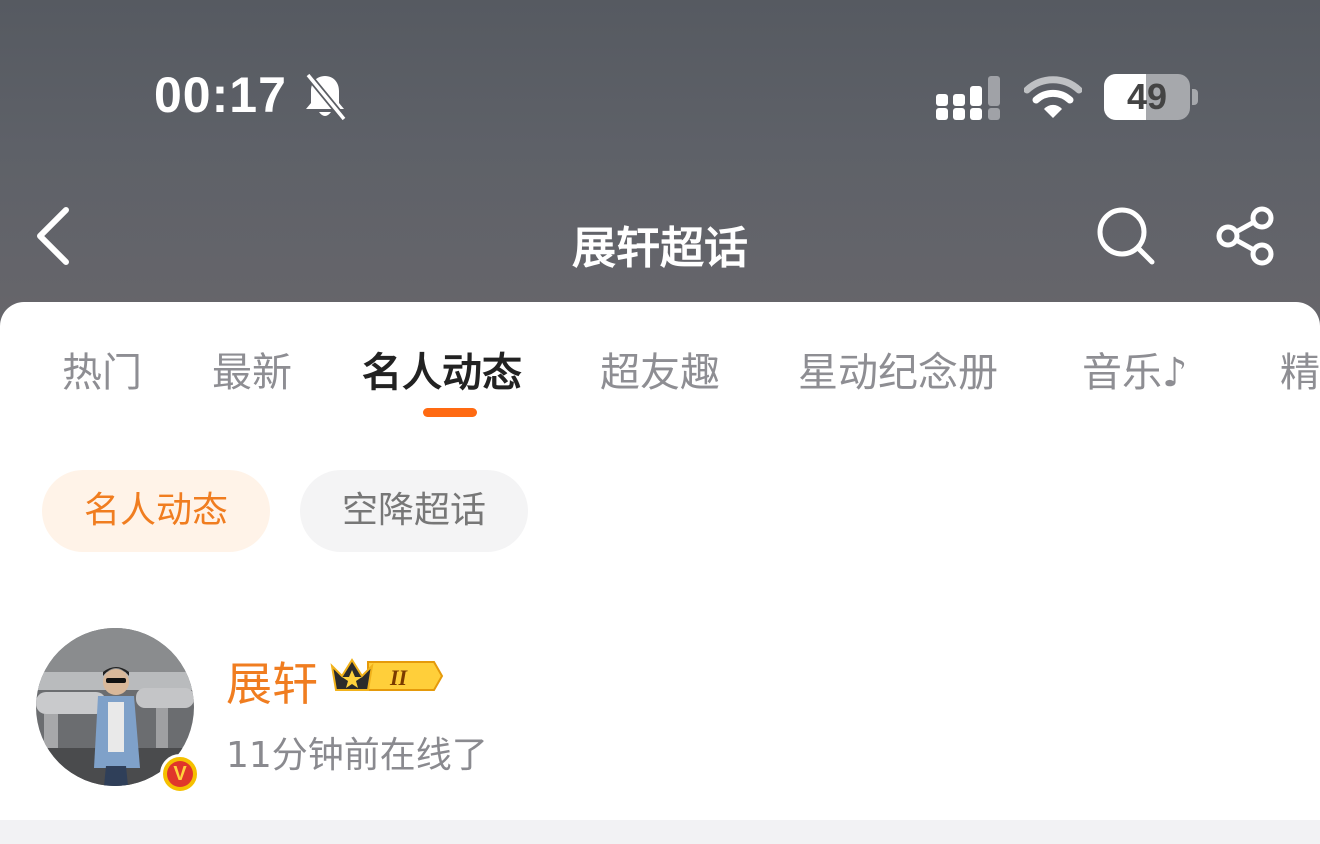  Describe the element at coordinates (1300, 369) in the screenshot. I see `tab-featured: 精` at that location.